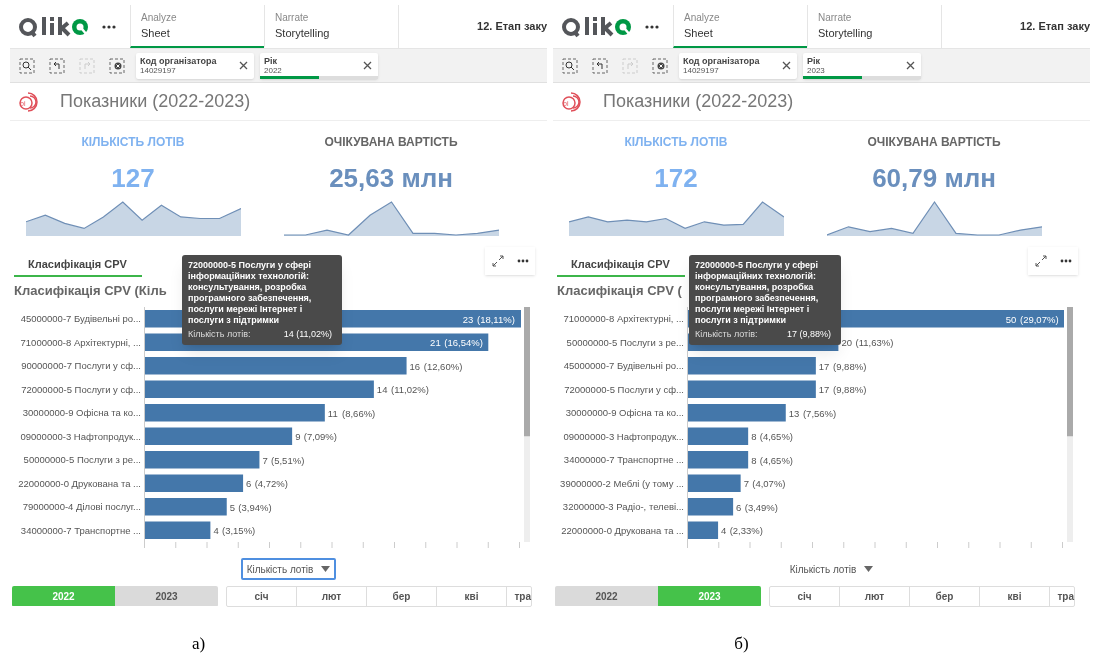  Describe the element at coordinates (816, 70) in the screenshot. I see `filter-value: 2023` at that location.